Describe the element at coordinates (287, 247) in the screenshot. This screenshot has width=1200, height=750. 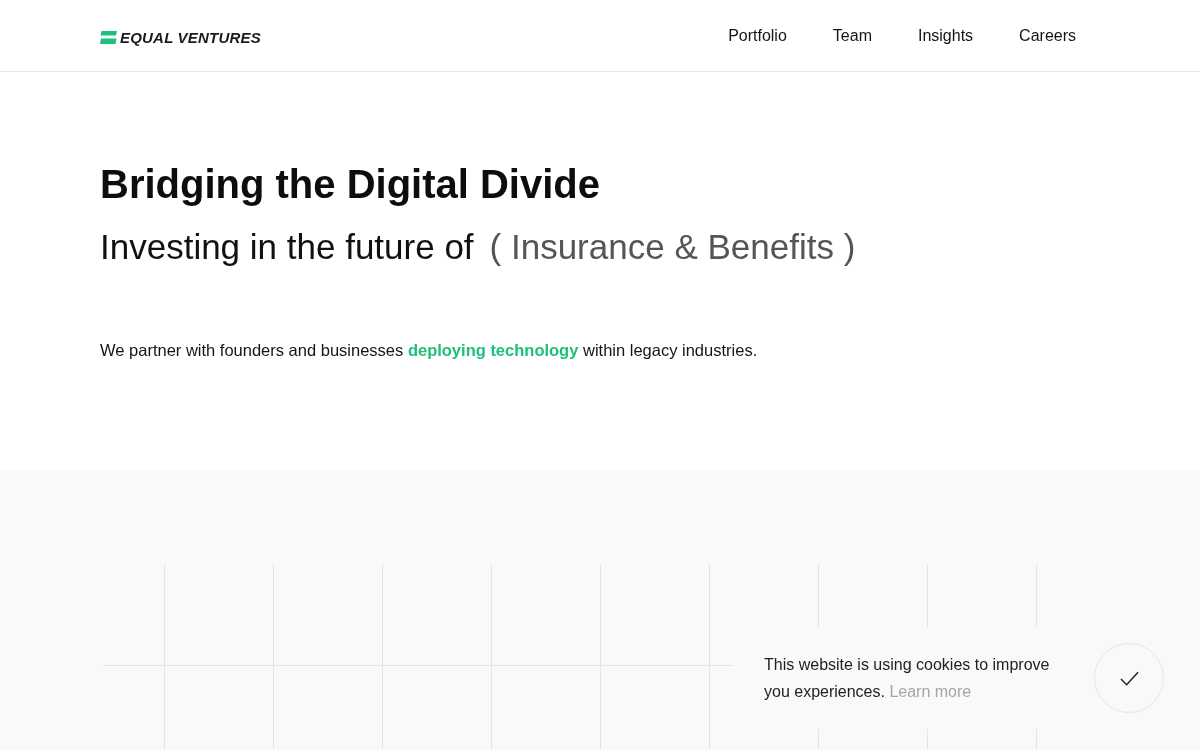
I see `hero-subtitle: Investing in the future of` at that location.